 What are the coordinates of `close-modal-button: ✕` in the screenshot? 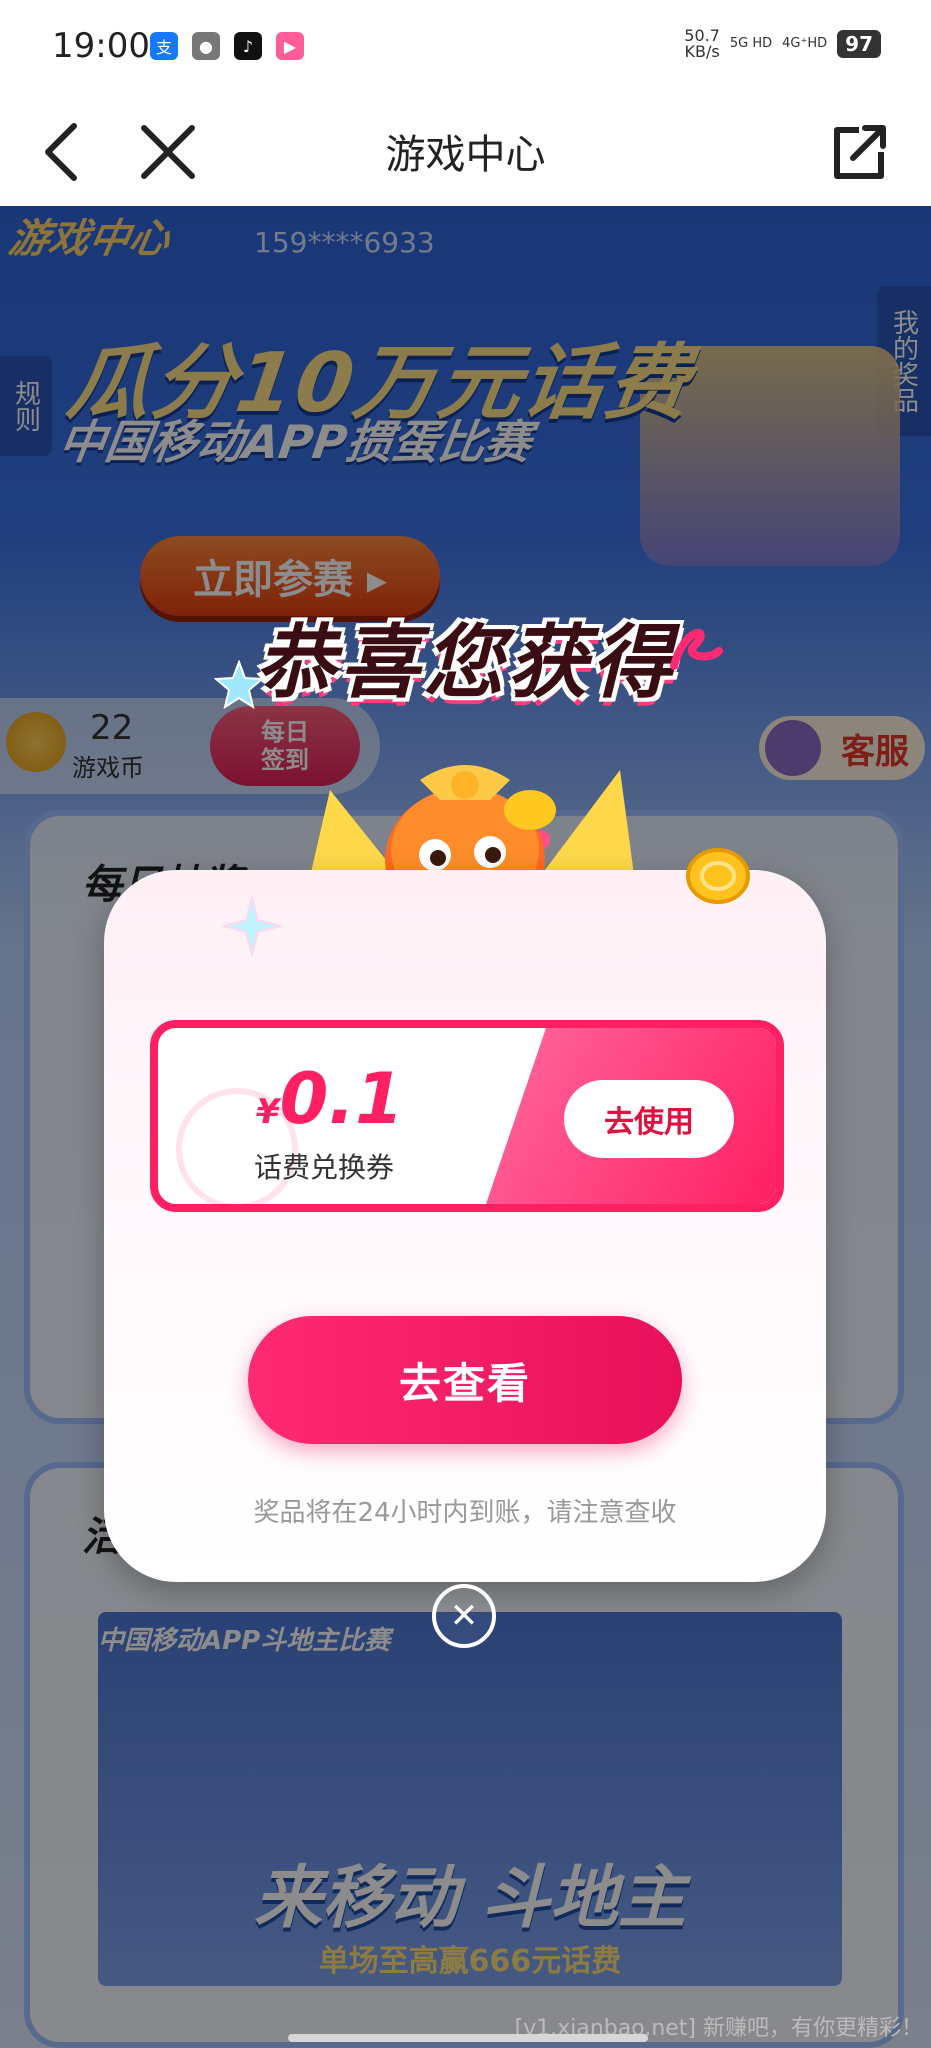 It's located at (464, 1616).